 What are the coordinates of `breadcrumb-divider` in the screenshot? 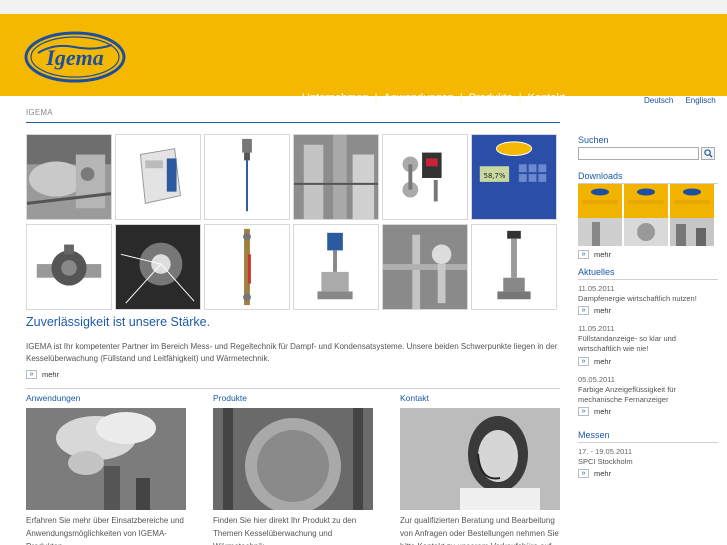 It's located at (293, 122).